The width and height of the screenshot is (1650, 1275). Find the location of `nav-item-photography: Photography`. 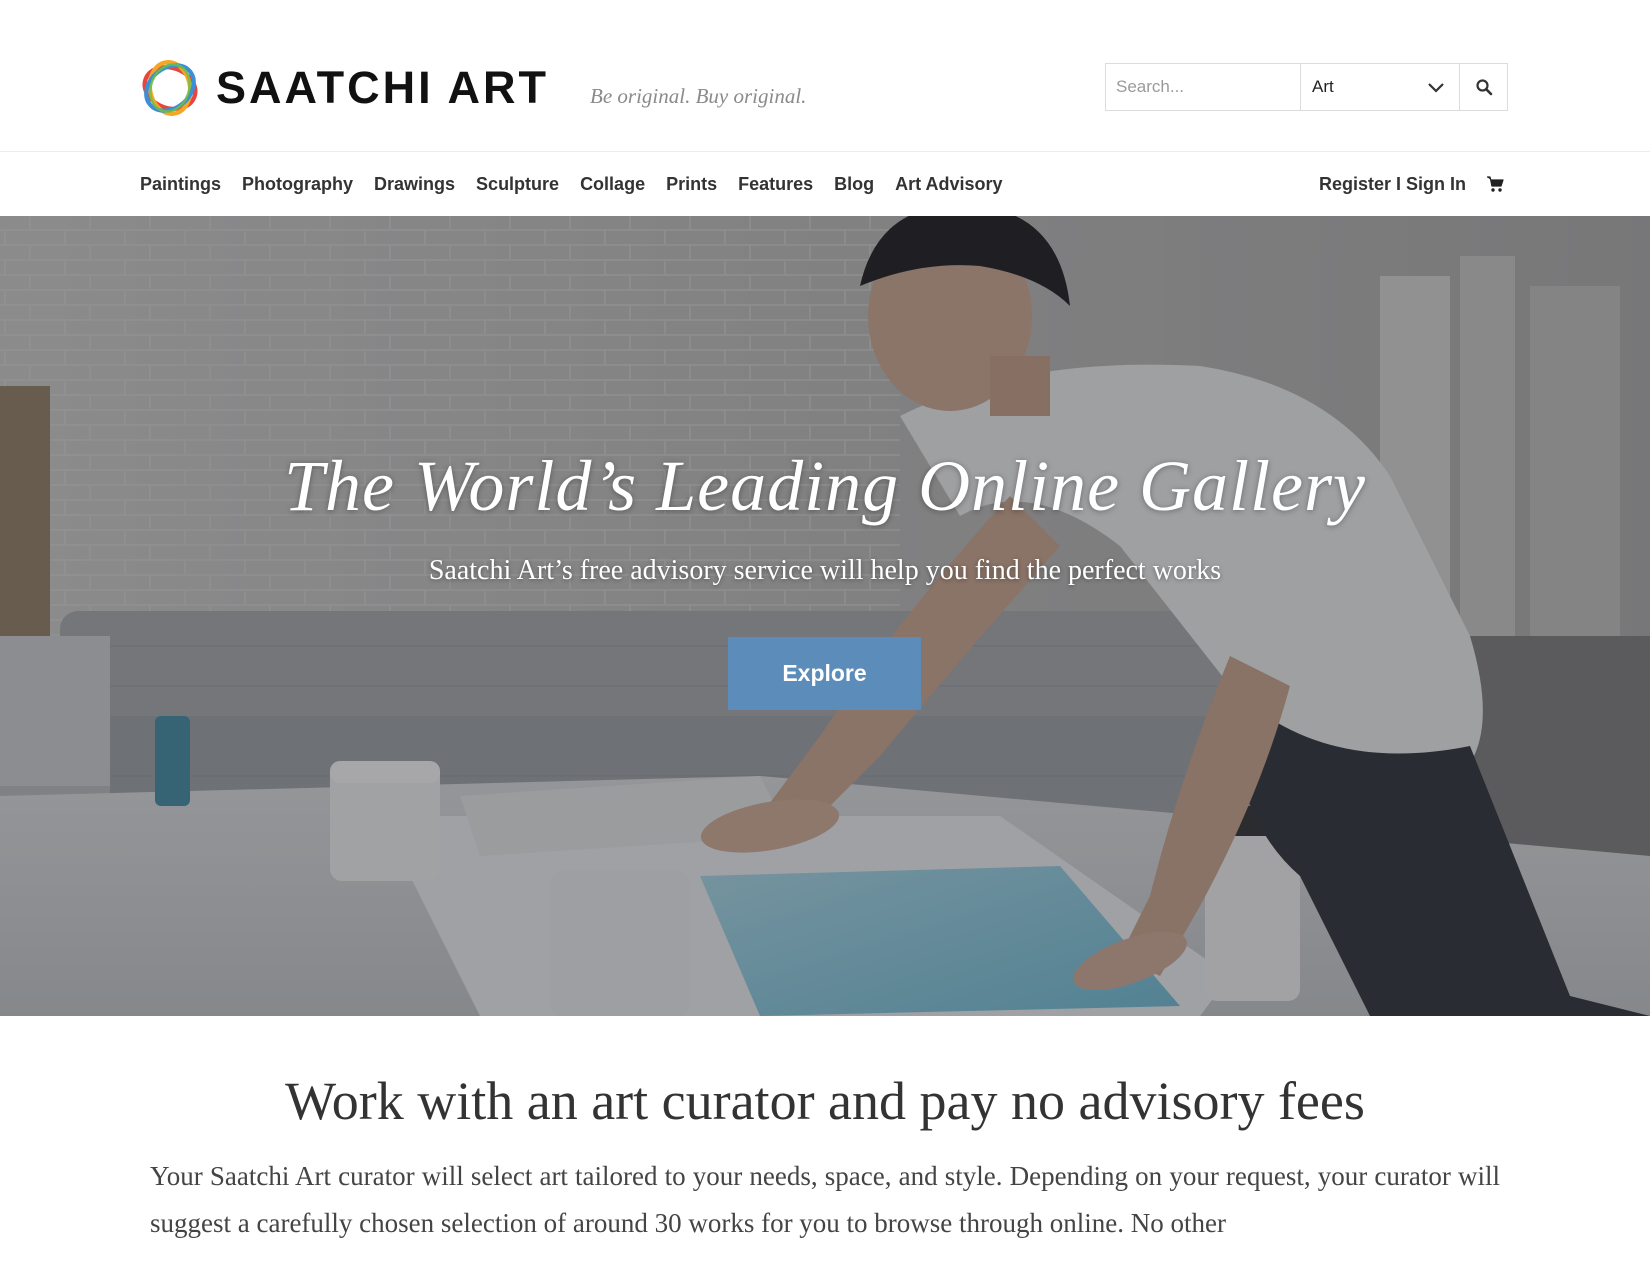

nav-item-photography: Photography is located at coordinates (297, 184).